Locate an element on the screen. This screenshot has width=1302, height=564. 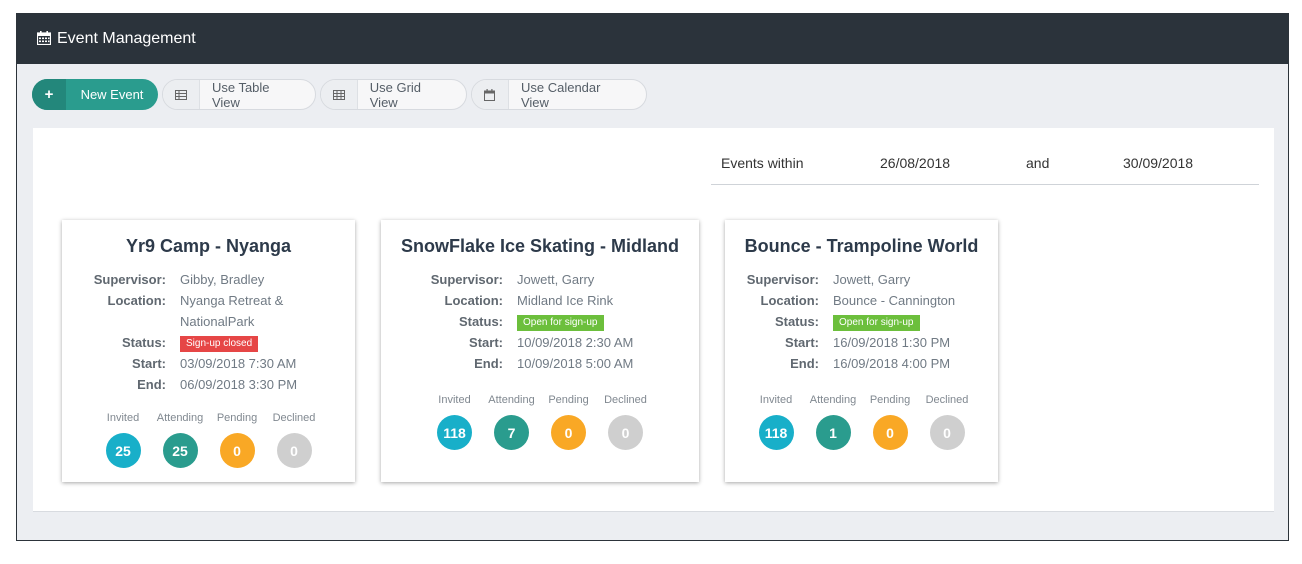
new-event-button: + New Event is located at coordinates (95, 94).